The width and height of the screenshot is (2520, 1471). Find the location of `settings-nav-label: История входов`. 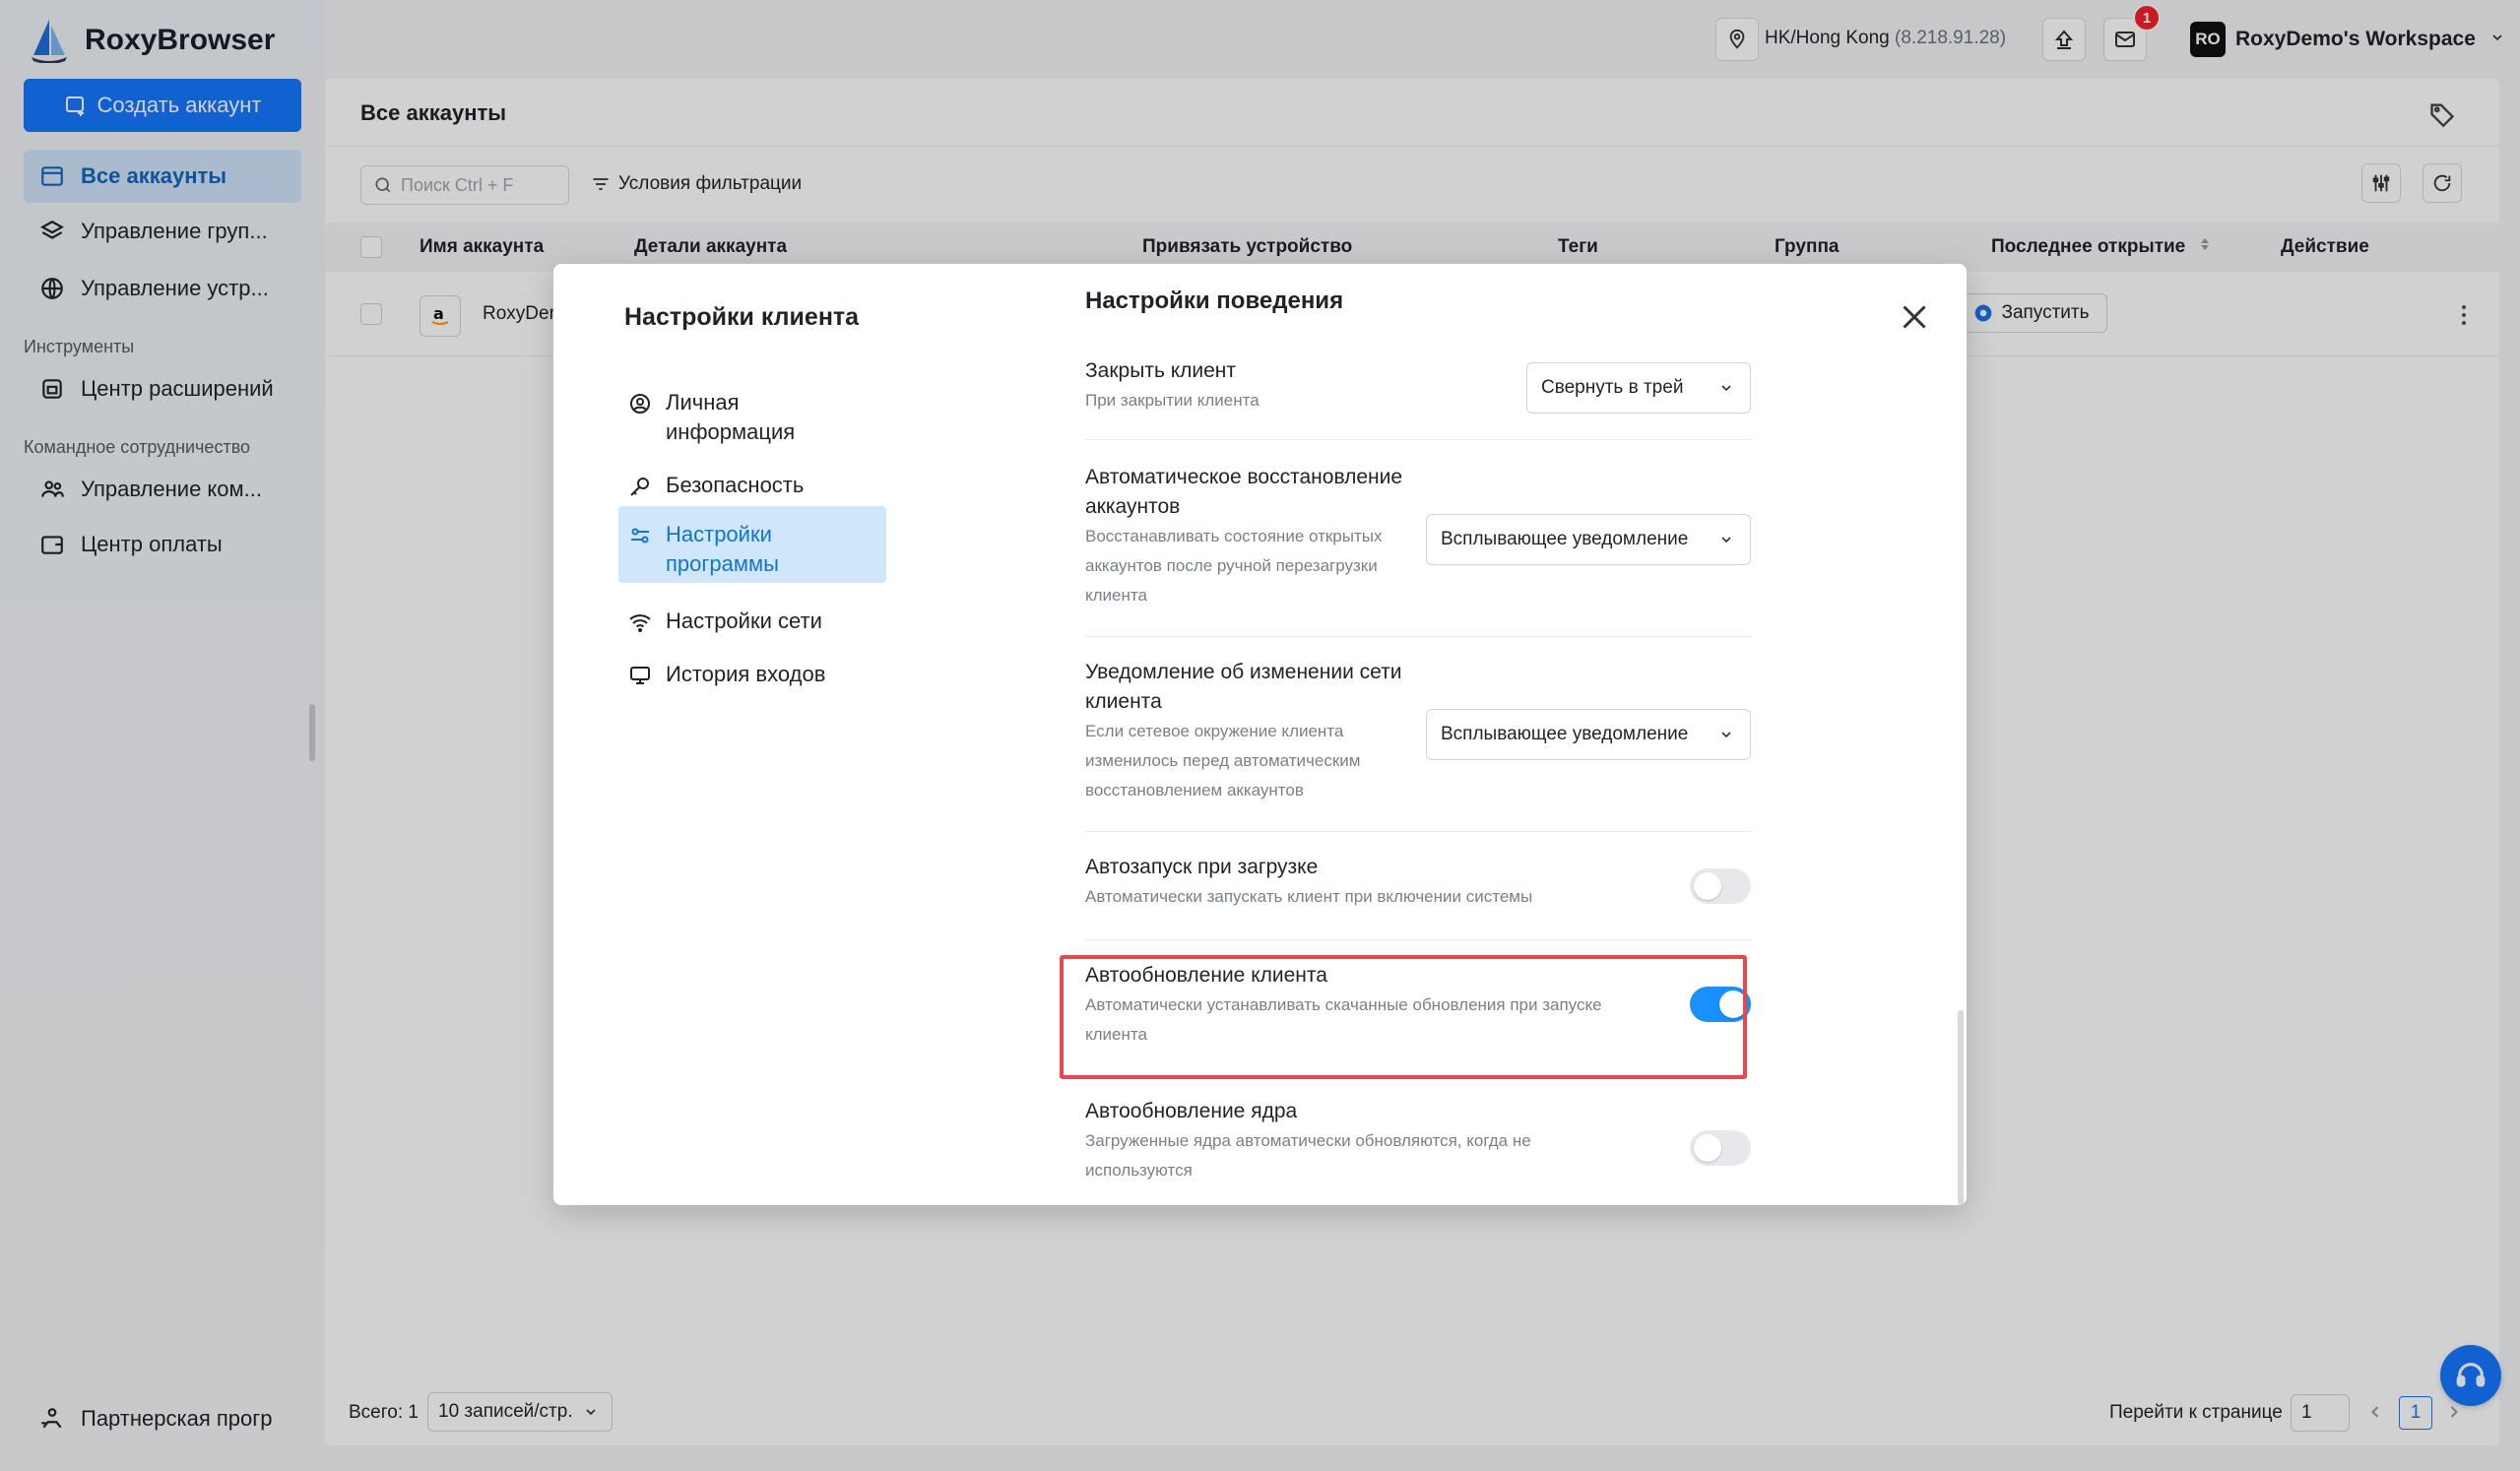

settings-nav-label: История входов is located at coordinates (746, 674).